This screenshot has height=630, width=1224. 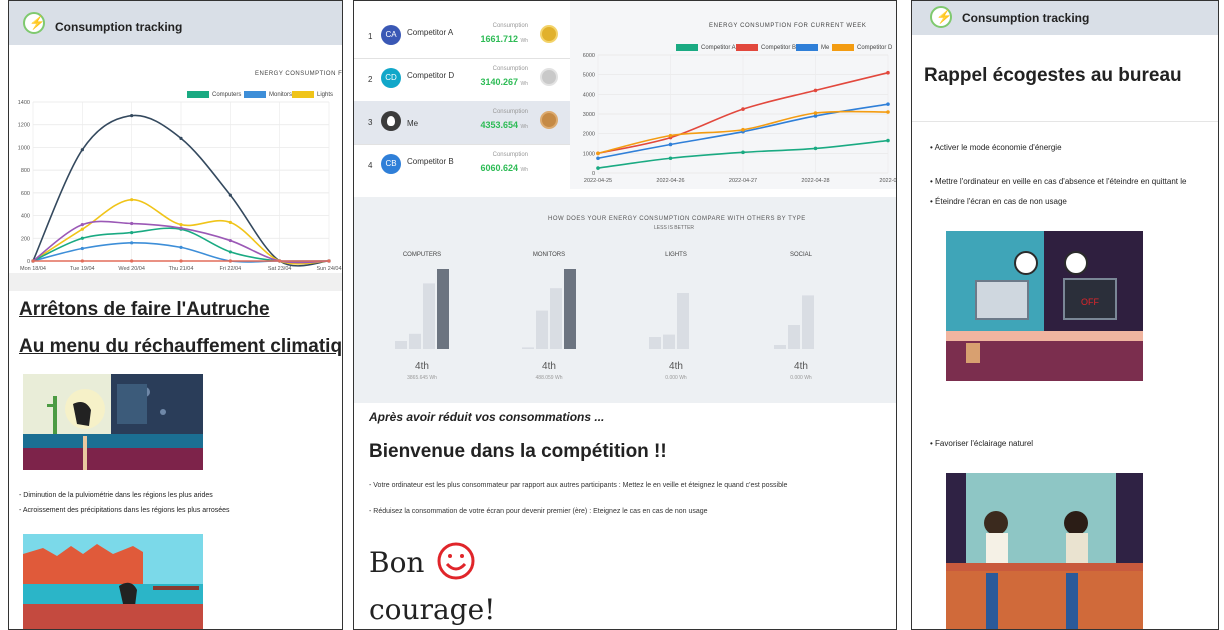 What do you see at coordinates (998, 201) in the screenshot?
I see `bullet-ecran: • Éteindre l'écran en cas de non usage` at bounding box center [998, 201].